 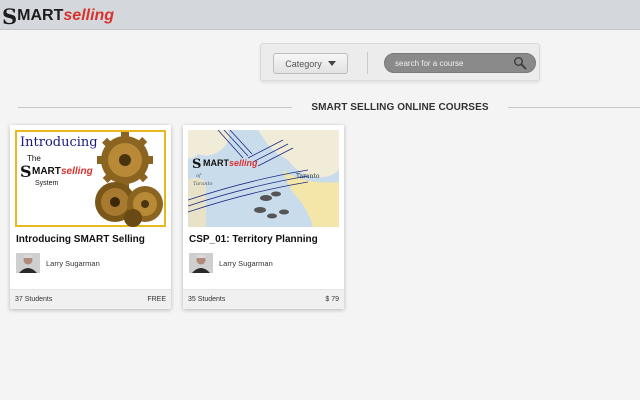 I want to click on course-footer: 35 Students $ 79, so click(x=263, y=299).